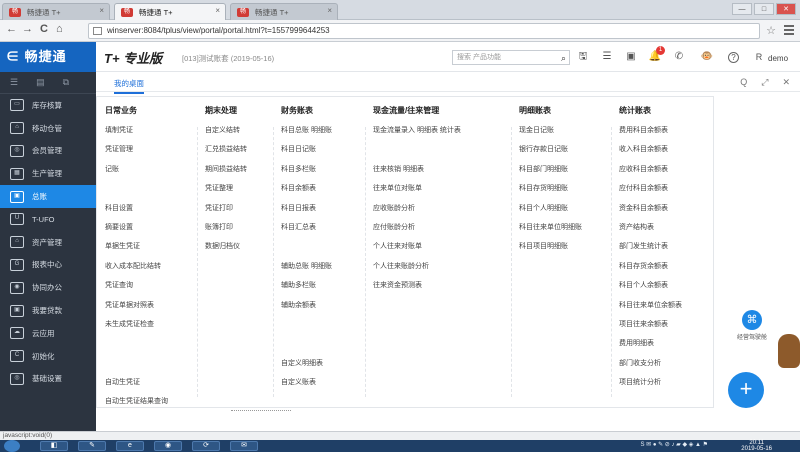  What do you see at coordinates (48, 379) in the screenshot?
I see `sidebar-item: ◎ 基础设置` at bounding box center [48, 379].